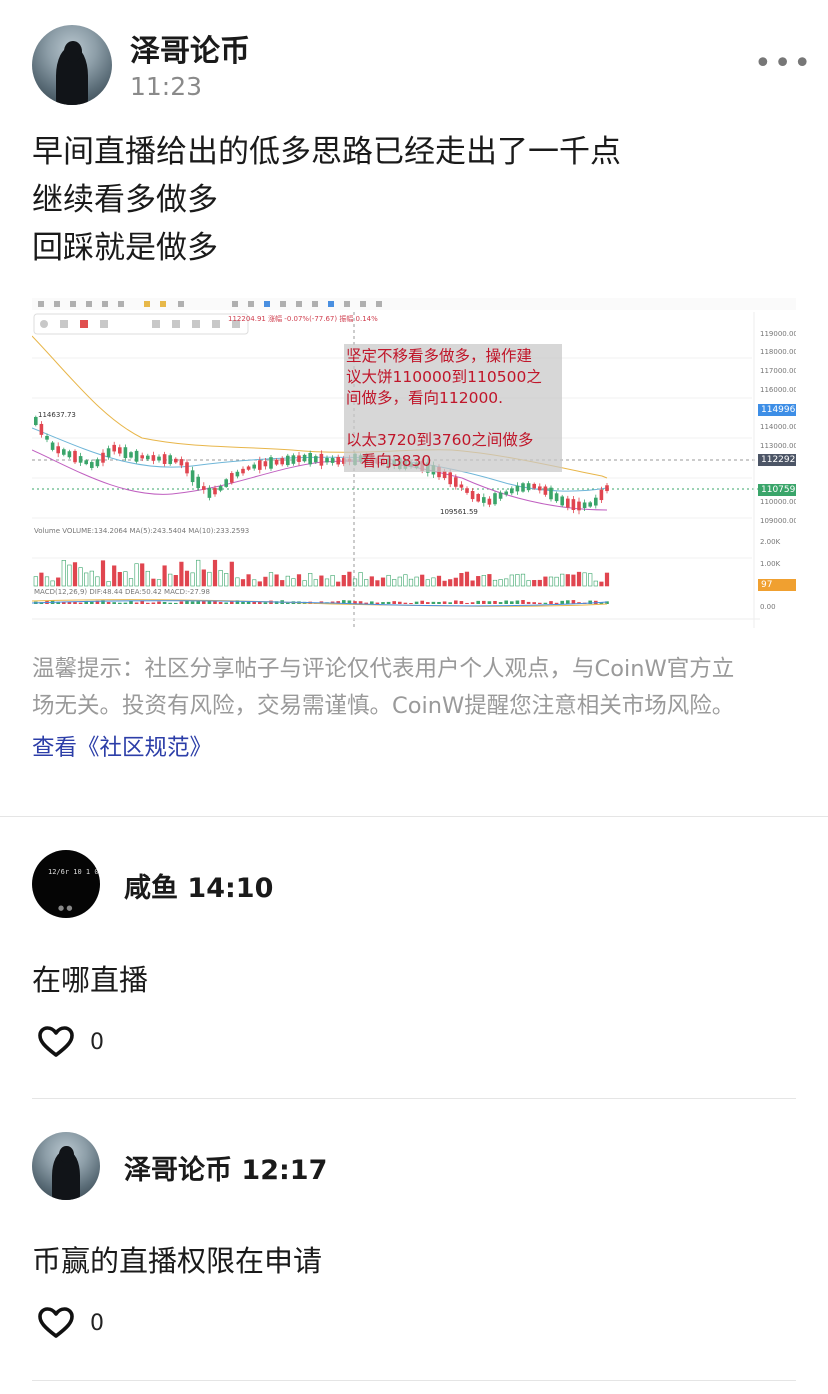 The width and height of the screenshot is (828, 1394). I want to click on author-avatar, so click(72, 65).